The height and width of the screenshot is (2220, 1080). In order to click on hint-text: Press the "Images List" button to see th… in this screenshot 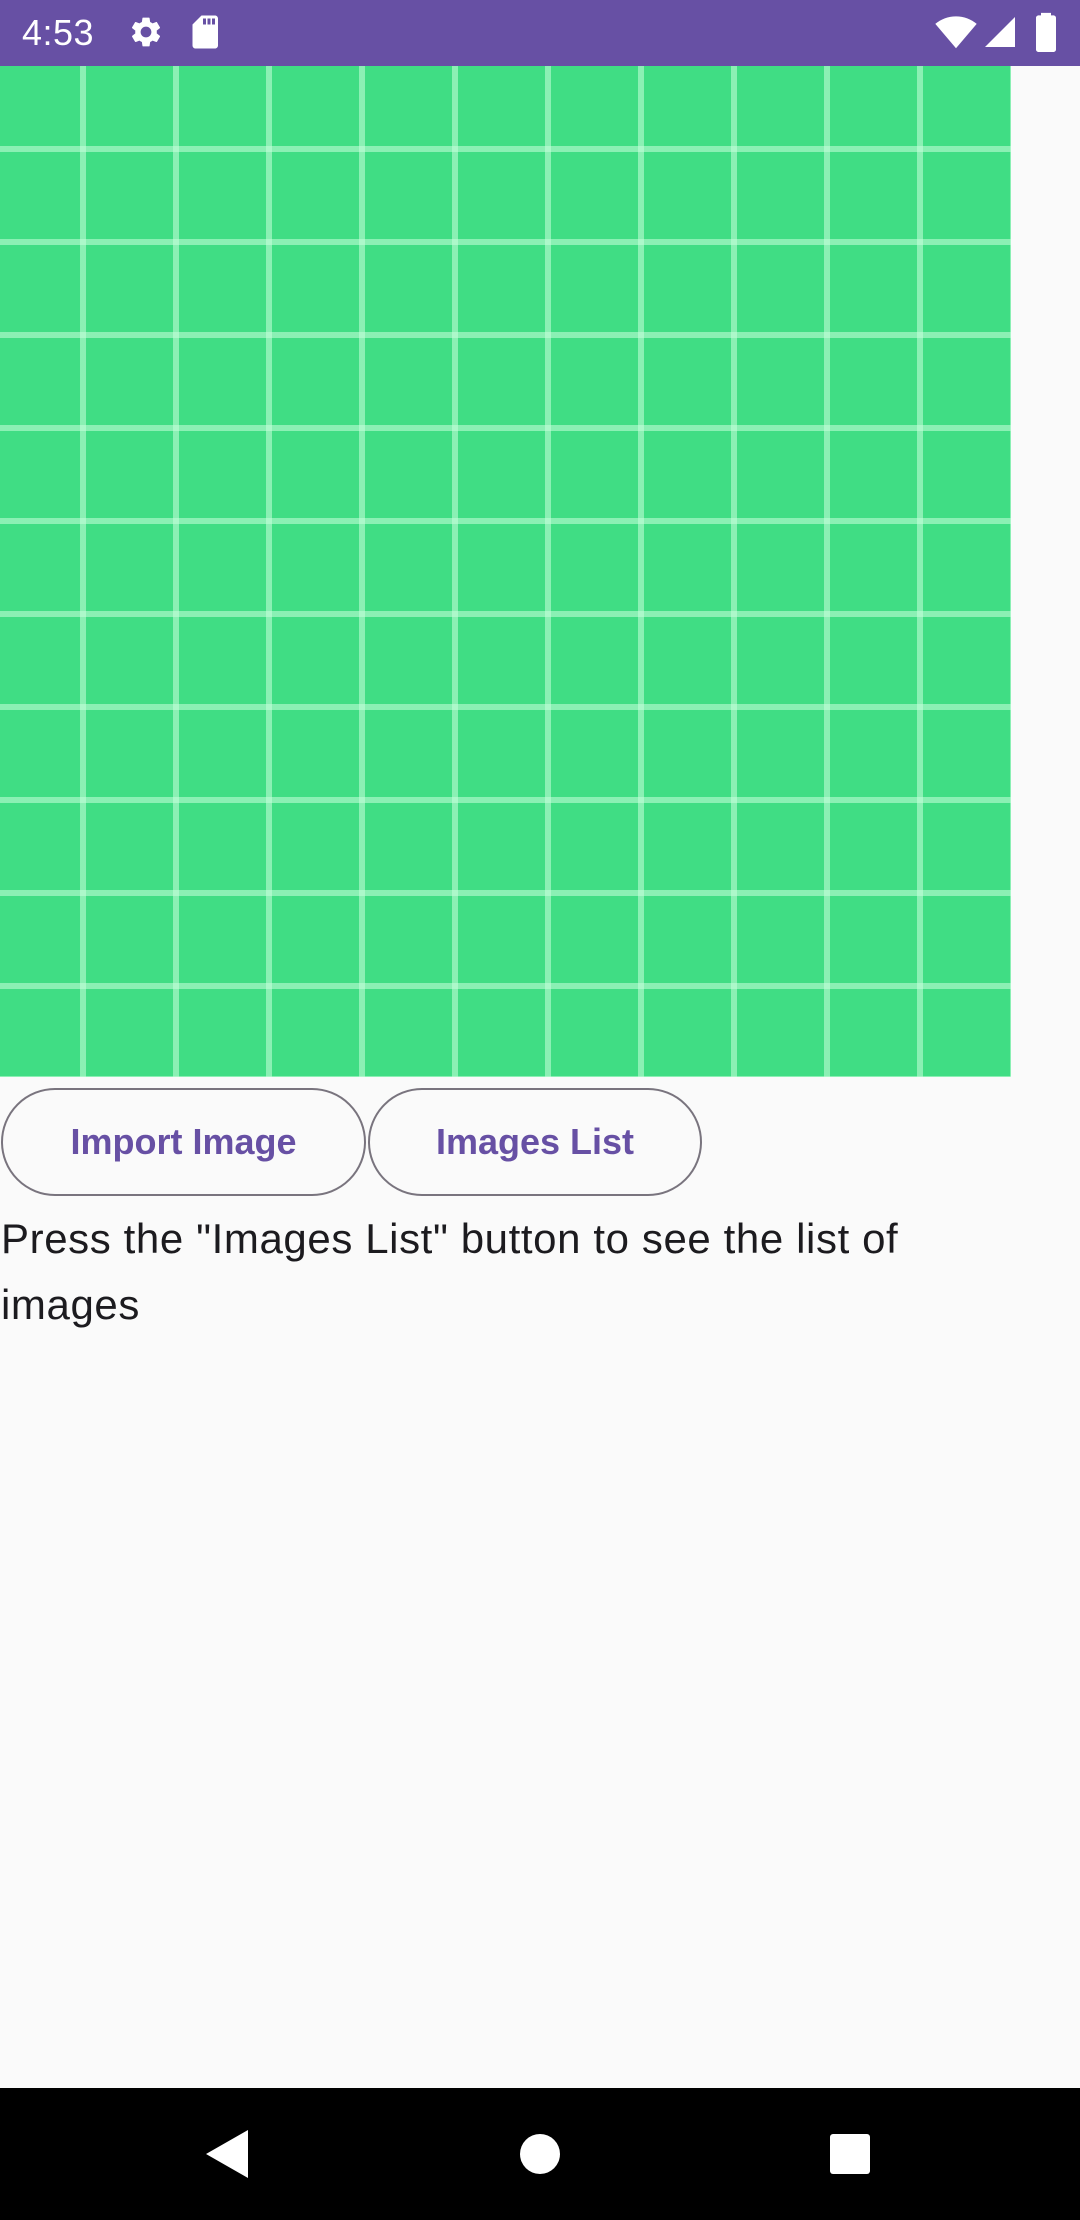, I will do `click(450, 1271)`.